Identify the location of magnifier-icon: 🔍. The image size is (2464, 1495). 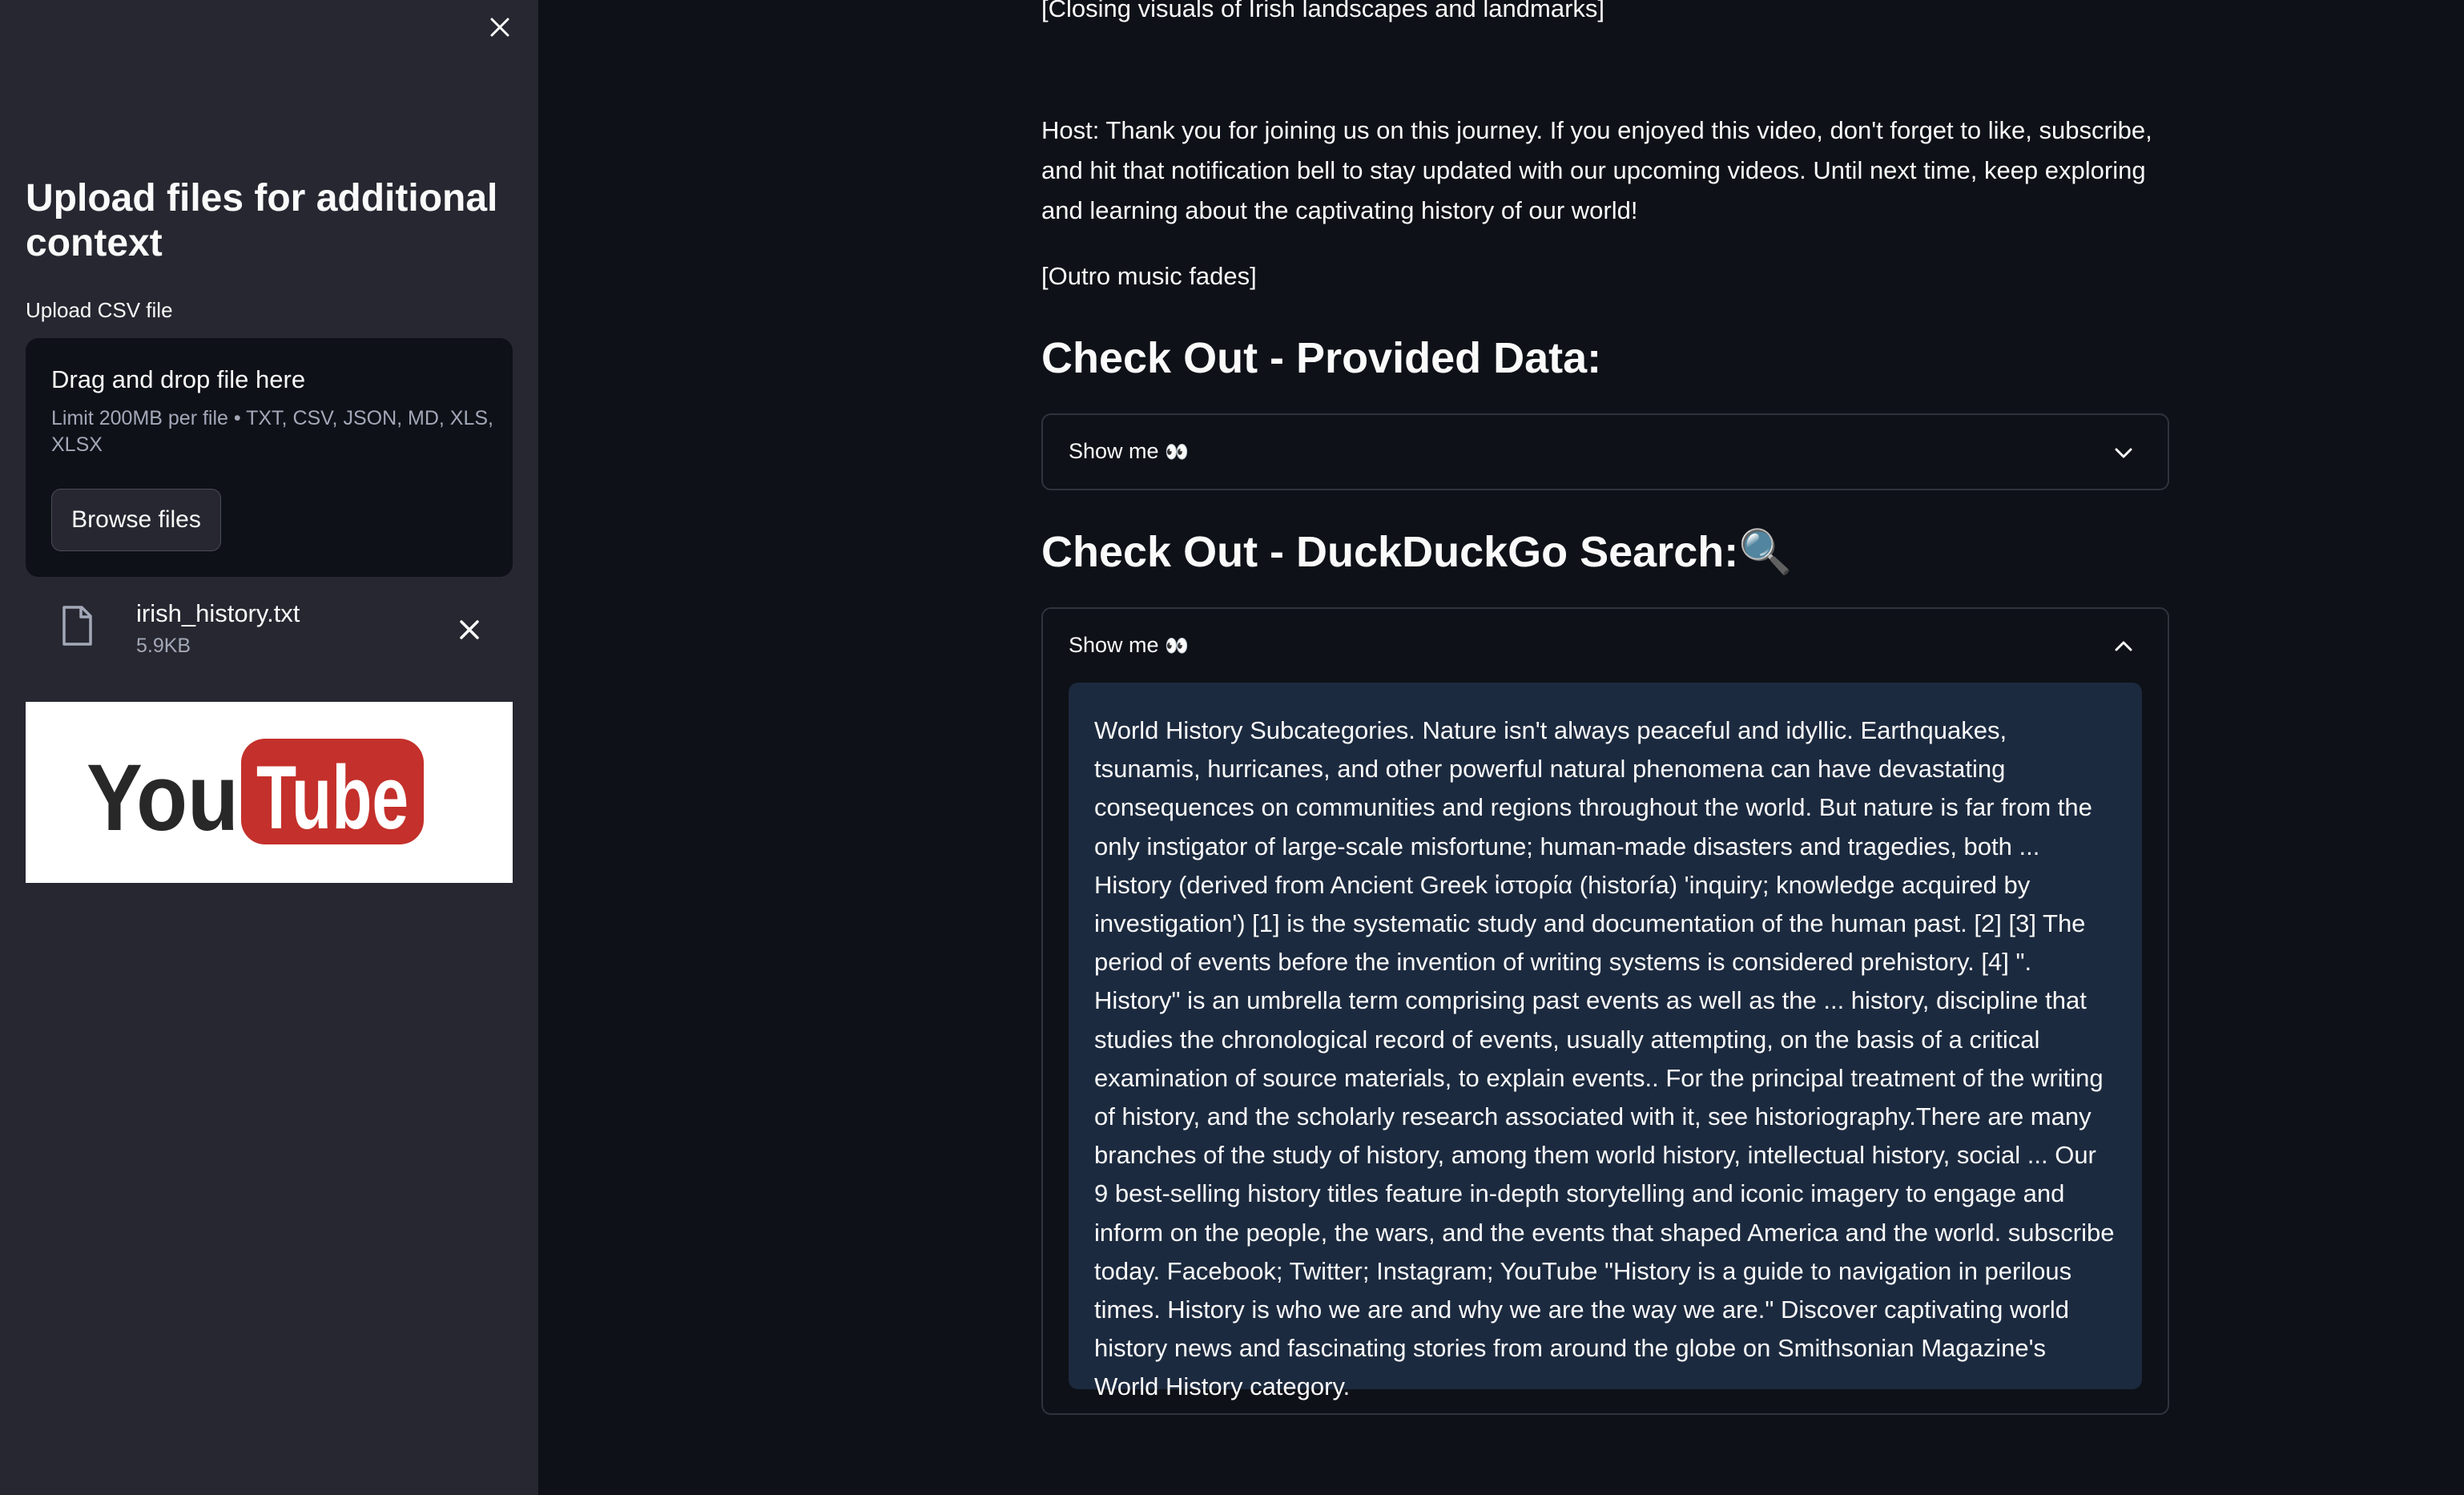
(1765, 552).